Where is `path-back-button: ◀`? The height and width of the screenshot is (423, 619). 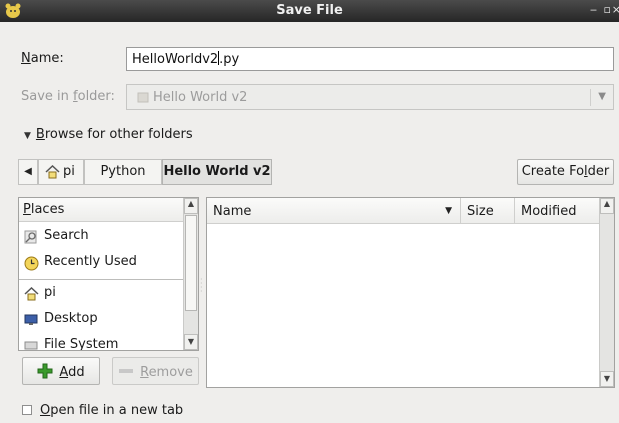
path-back-button: ◀ is located at coordinates (28, 172).